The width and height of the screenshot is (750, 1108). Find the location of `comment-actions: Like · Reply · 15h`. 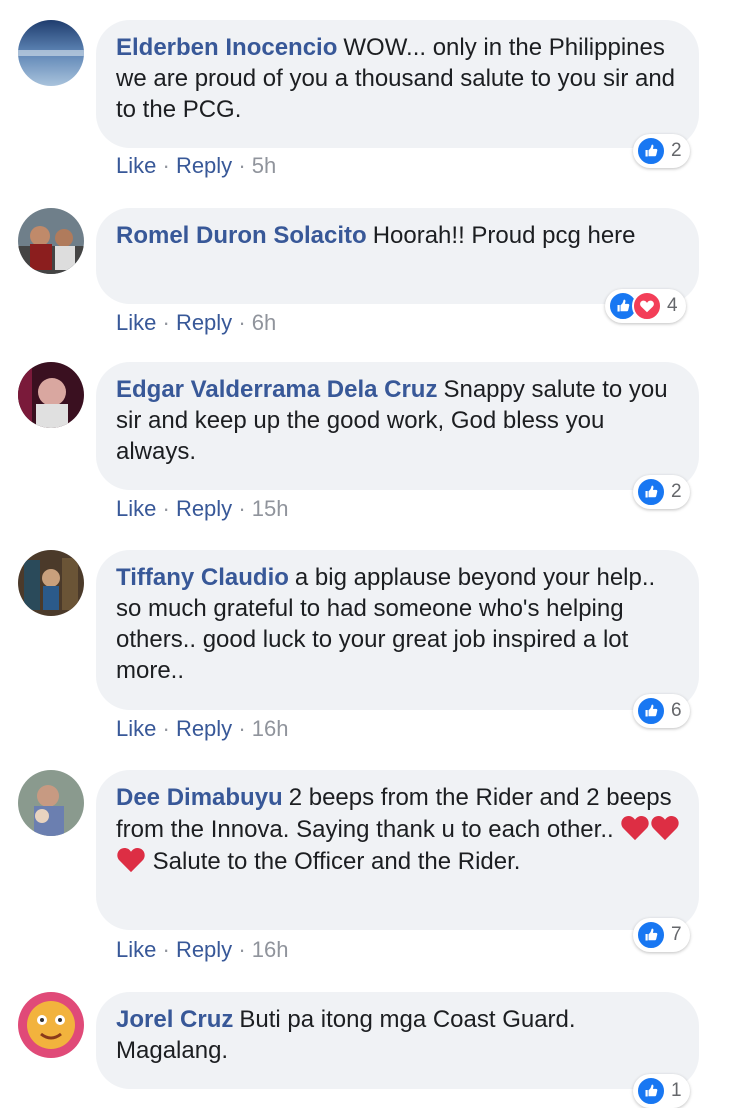

comment-actions: Like · Reply · 15h is located at coordinates (202, 508).